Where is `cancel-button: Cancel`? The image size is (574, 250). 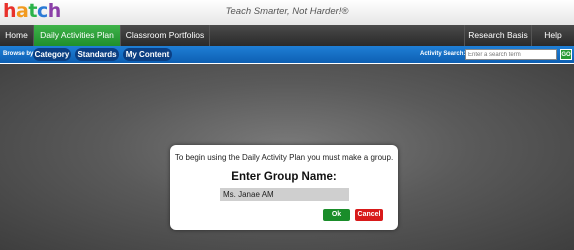
cancel-button: Cancel is located at coordinates (369, 215).